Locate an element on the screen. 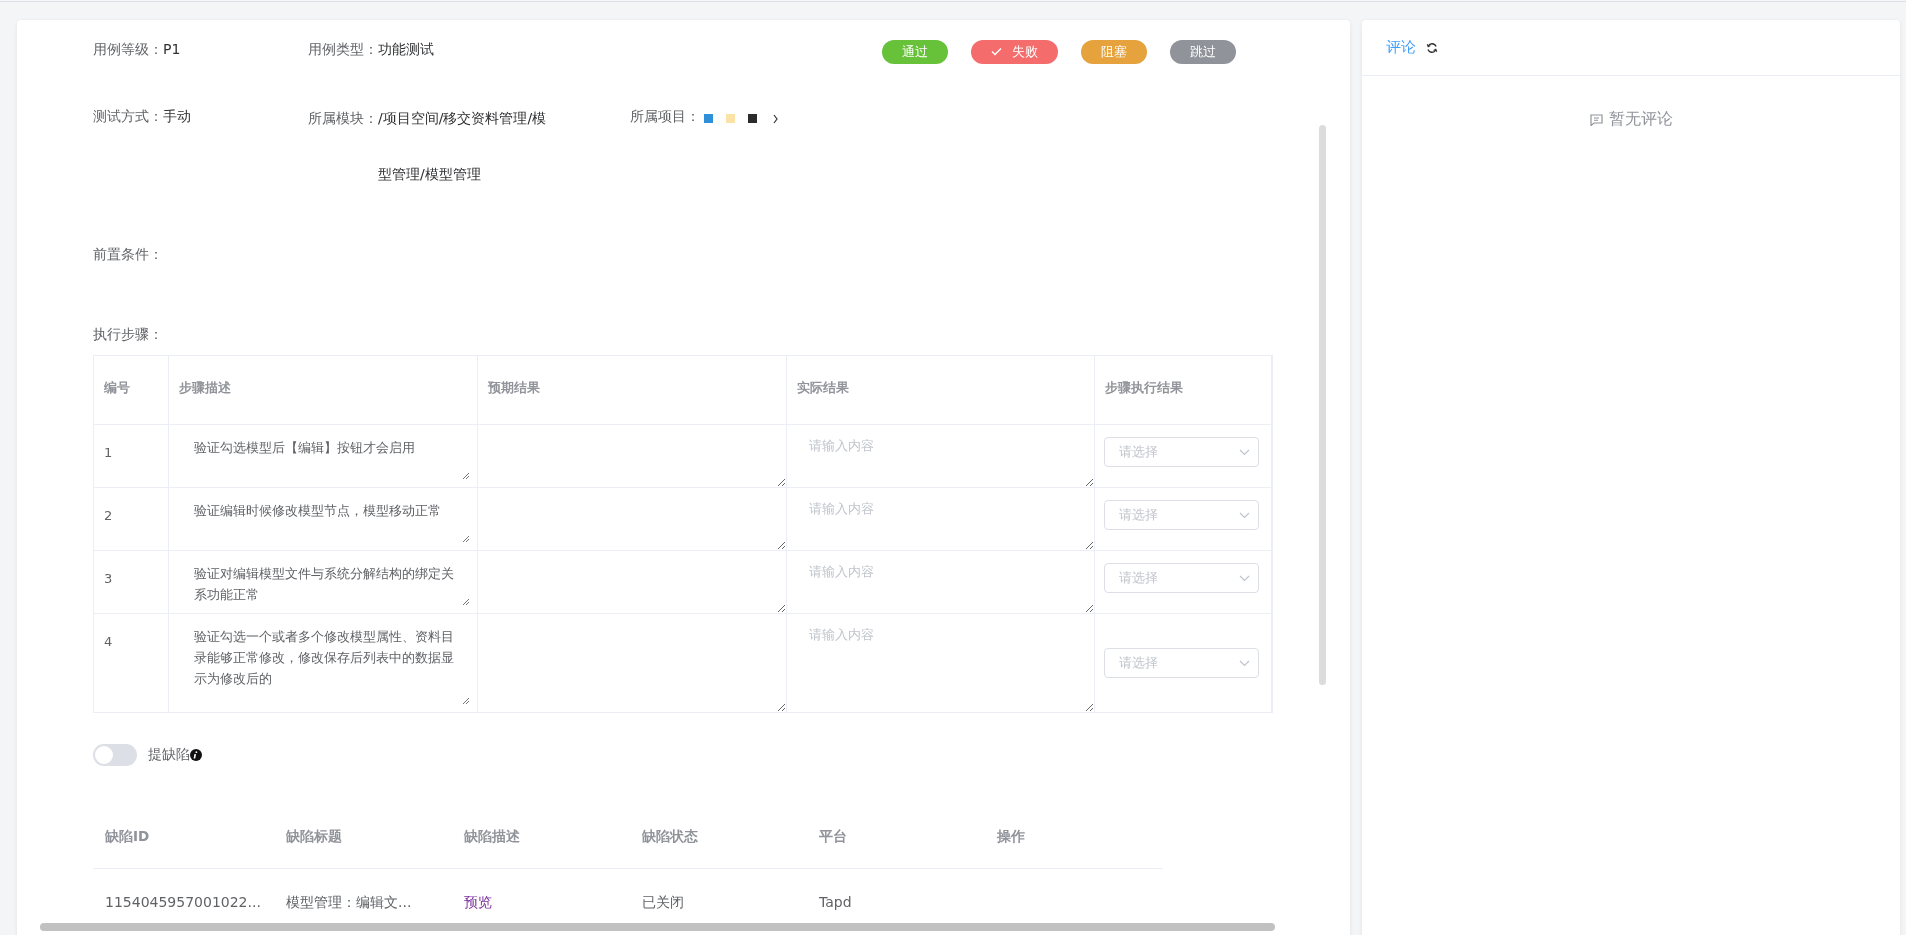  column-header: 操作 is located at coordinates (1011, 837).